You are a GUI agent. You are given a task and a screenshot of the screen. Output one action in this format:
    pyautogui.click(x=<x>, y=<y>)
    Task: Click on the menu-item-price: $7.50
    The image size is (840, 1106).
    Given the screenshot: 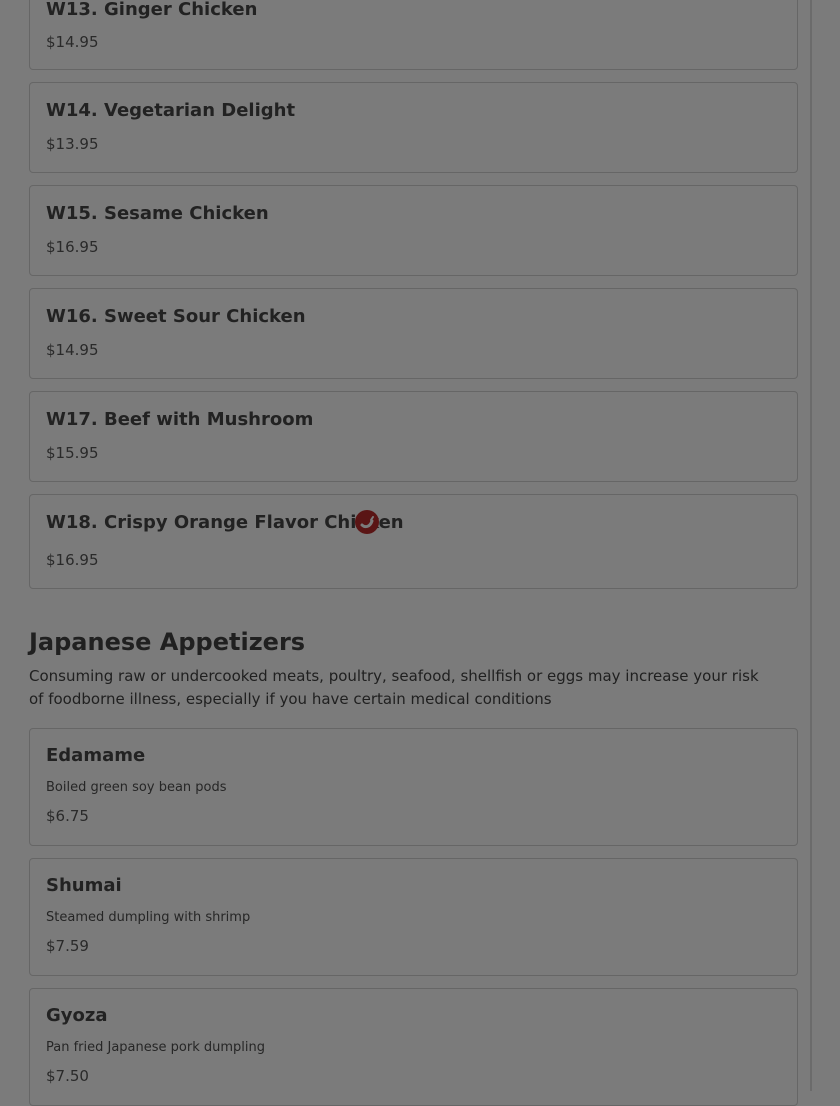 What is the action you would take?
    pyautogui.click(x=67, y=1076)
    